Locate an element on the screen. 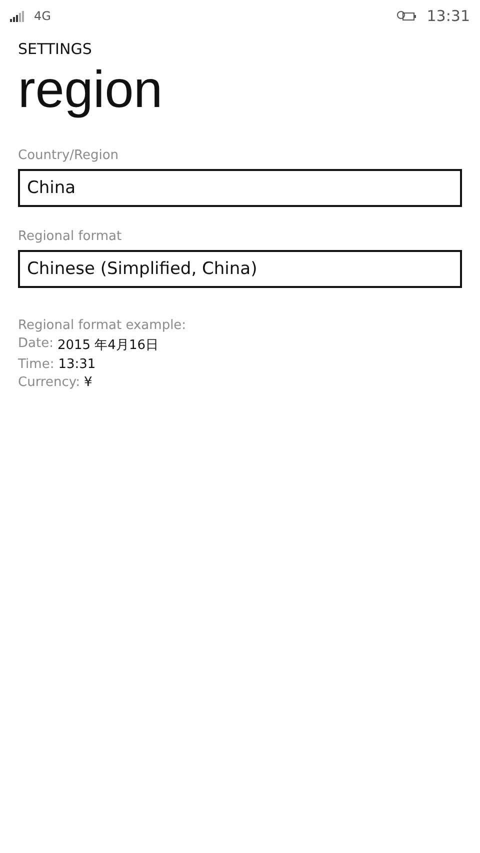  example-value: 13:31 is located at coordinates (77, 364).